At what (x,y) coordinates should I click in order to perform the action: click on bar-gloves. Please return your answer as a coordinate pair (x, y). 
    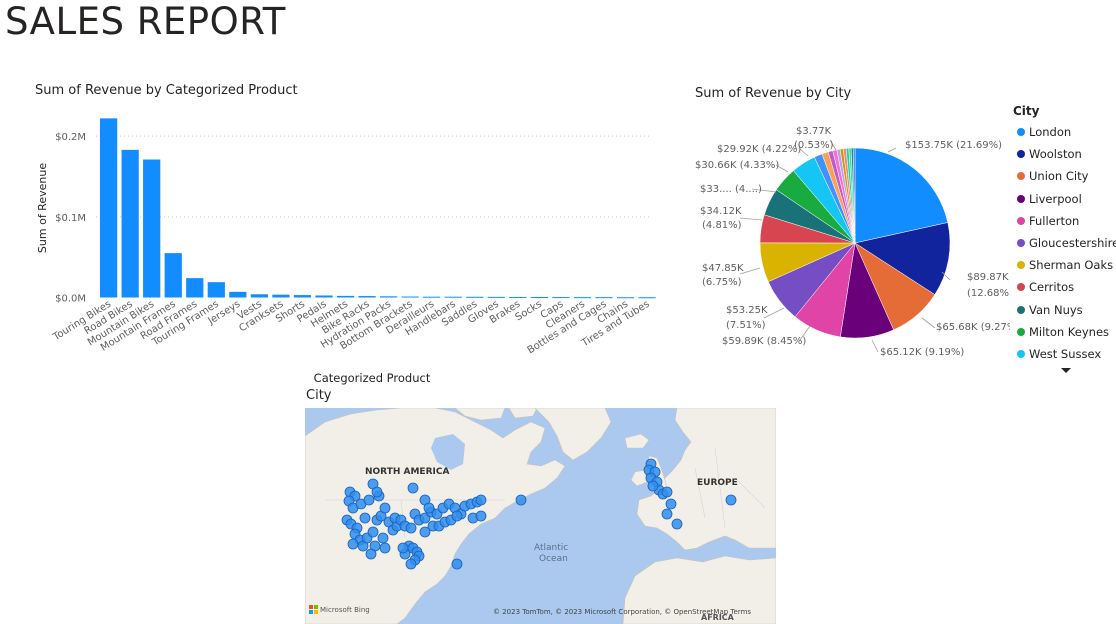
    Looking at the image, I should click on (496, 297).